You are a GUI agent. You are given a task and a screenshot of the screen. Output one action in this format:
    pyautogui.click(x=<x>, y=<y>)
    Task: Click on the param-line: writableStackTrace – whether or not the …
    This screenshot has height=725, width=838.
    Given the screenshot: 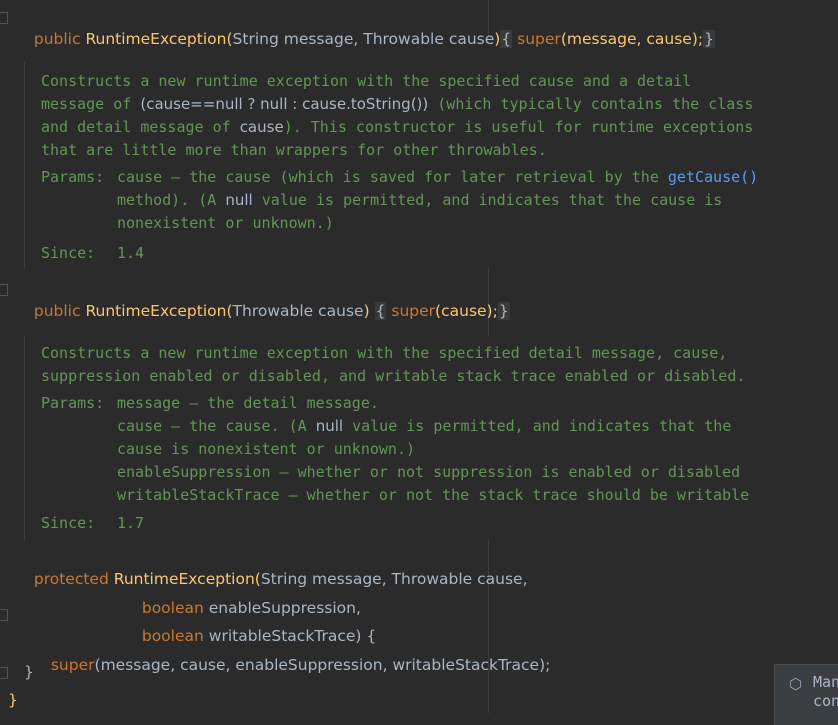 What is the action you would take?
    pyautogui.click(x=433, y=495)
    